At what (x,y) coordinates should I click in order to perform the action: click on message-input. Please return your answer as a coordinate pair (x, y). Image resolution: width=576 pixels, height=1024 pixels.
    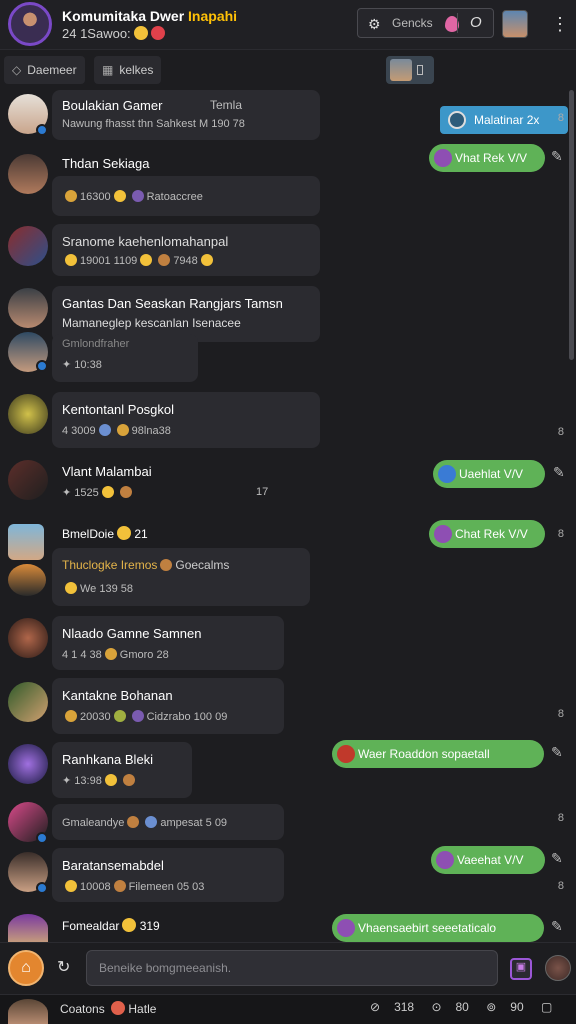
    Looking at the image, I should click on (292, 968).